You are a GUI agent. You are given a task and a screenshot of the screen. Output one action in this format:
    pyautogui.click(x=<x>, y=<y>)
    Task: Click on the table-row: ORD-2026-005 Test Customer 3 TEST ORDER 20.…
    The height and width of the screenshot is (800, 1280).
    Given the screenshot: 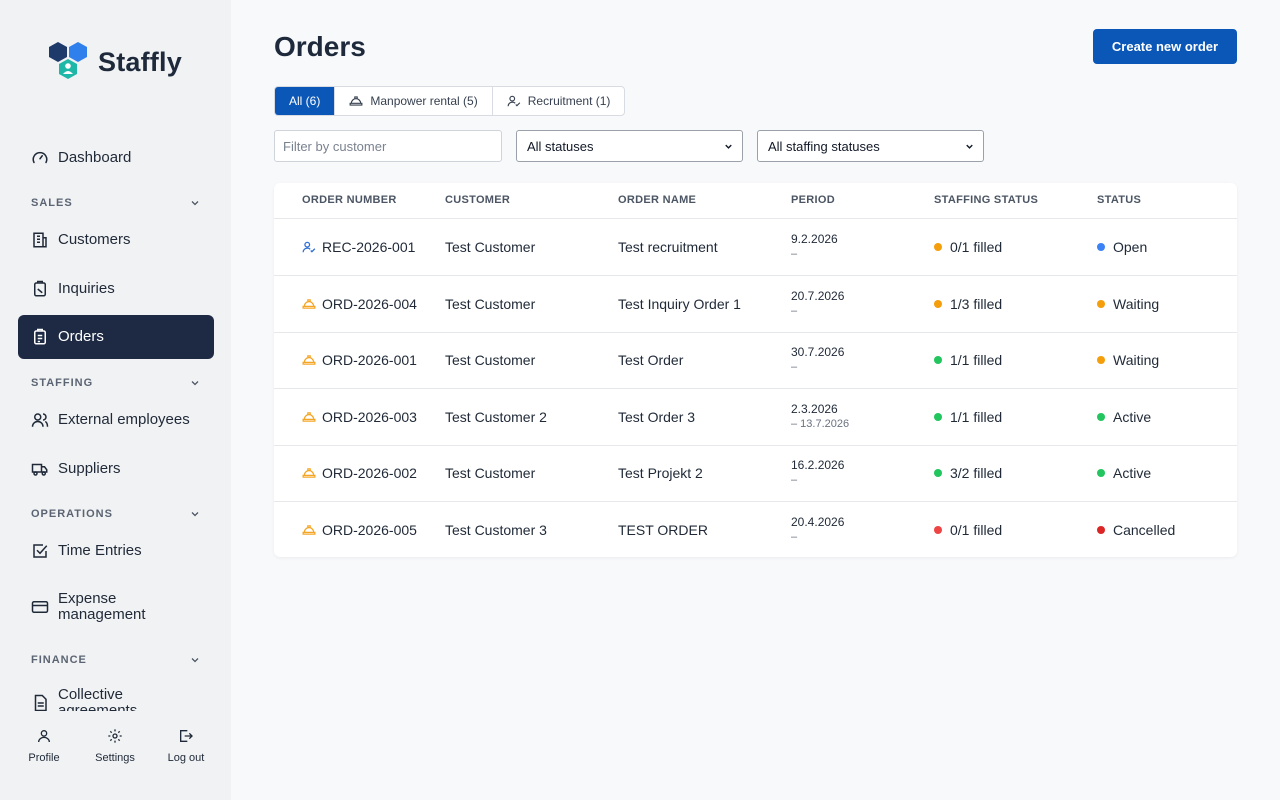 What is the action you would take?
    pyautogui.click(x=755, y=529)
    